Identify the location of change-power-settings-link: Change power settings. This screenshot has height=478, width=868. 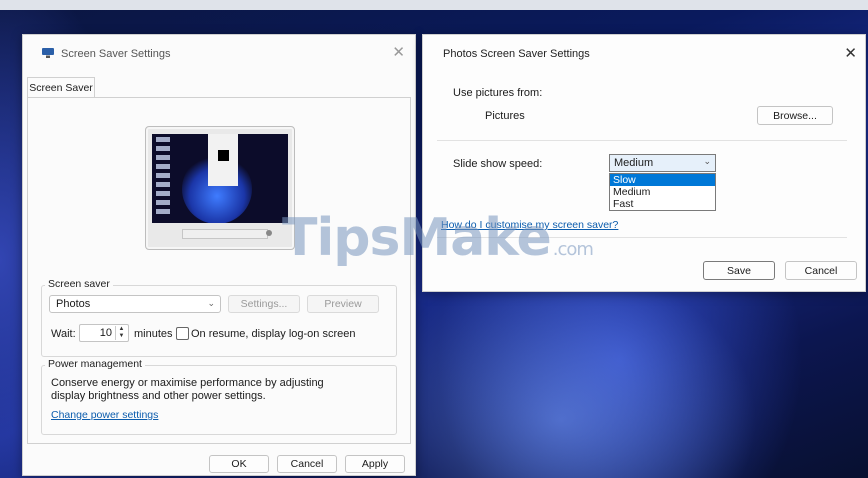
(104, 415).